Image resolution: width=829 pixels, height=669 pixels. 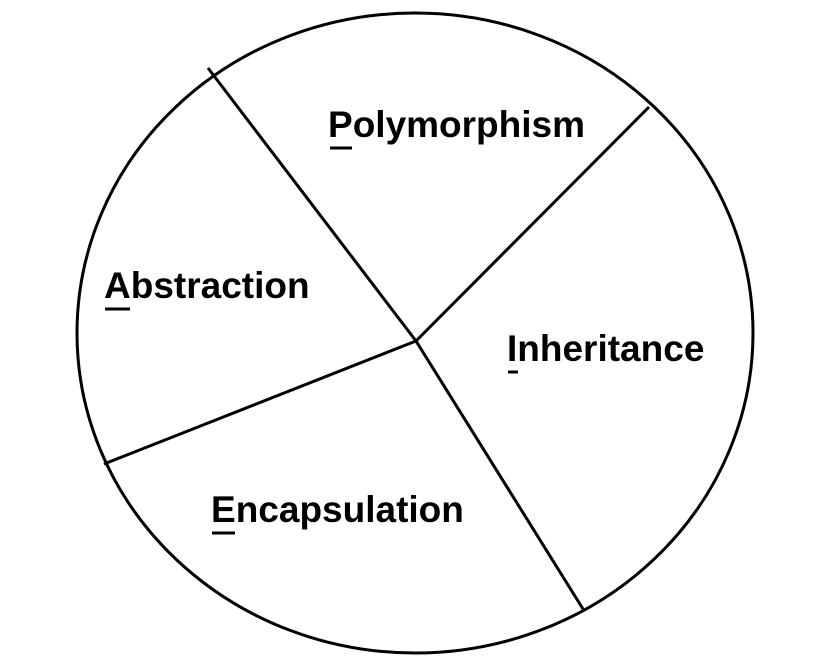 What do you see at coordinates (223, 509) in the screenshot?
I see `segment-initial-encapsulation: E` at bounding box center [223, 509].